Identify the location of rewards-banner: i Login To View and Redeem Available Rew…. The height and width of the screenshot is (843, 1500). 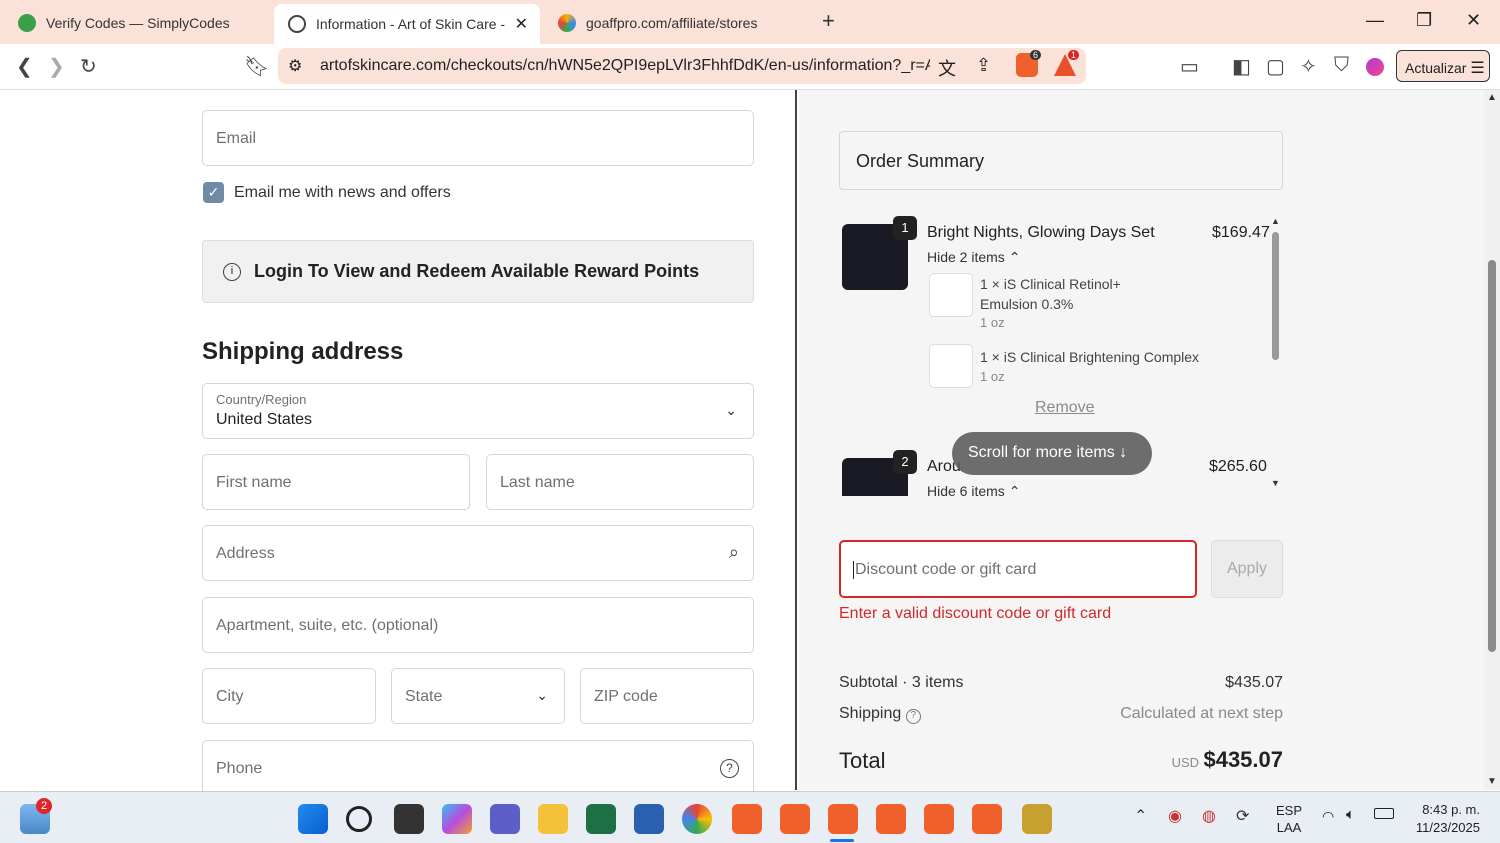
(478, 271).